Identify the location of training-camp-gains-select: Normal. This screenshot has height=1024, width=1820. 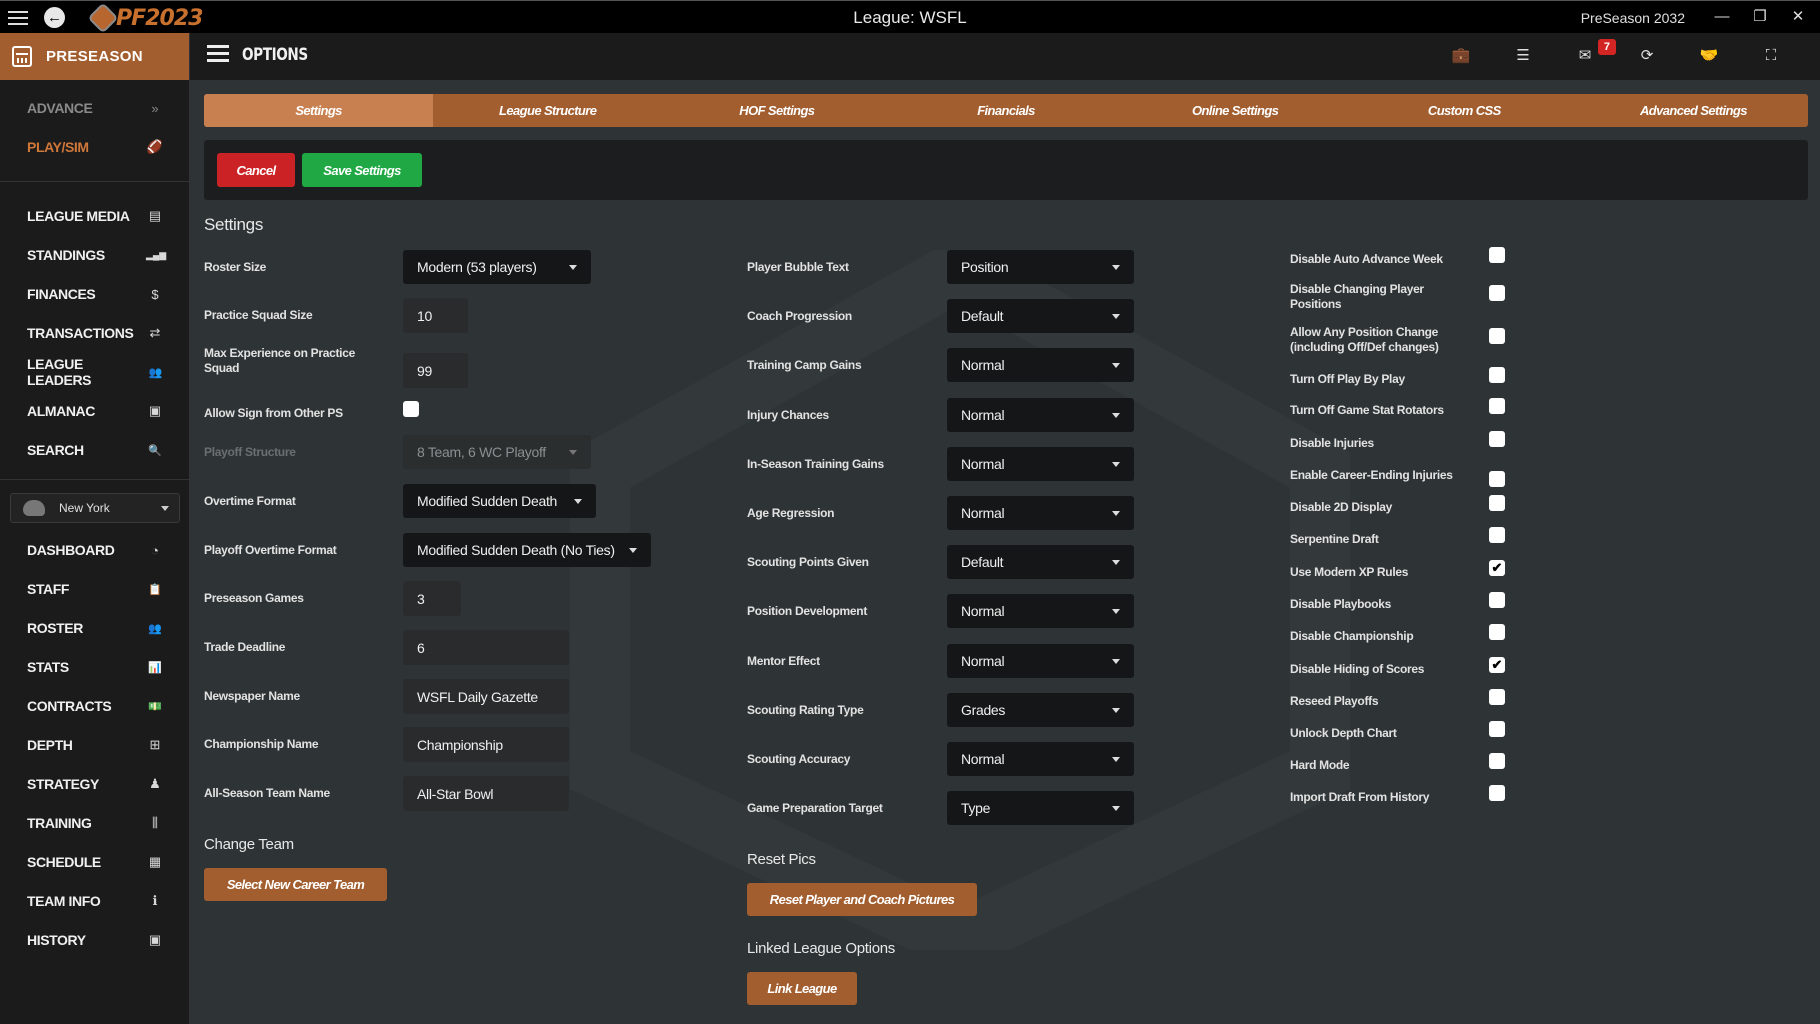
(1040, 365).